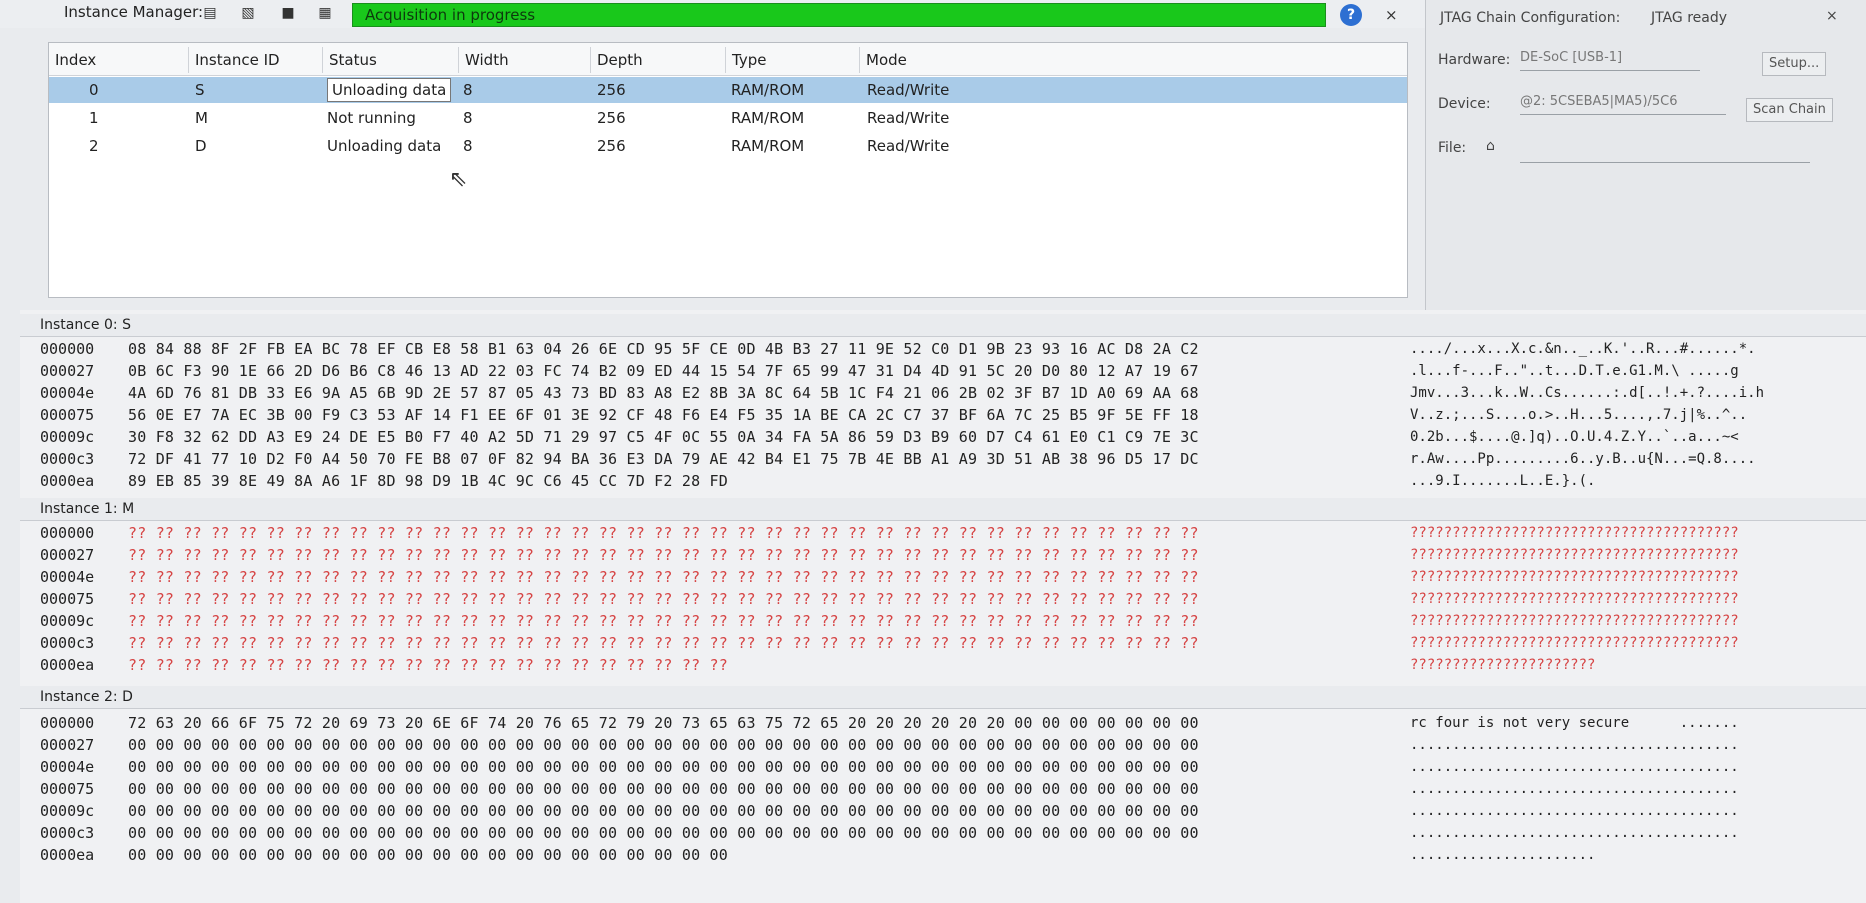 The image size is (1866, 903). I want to click on hex-ascii: .l...f-...F.."..t...D.T.e.G1.M.\ .....g, so click(1574, 371).